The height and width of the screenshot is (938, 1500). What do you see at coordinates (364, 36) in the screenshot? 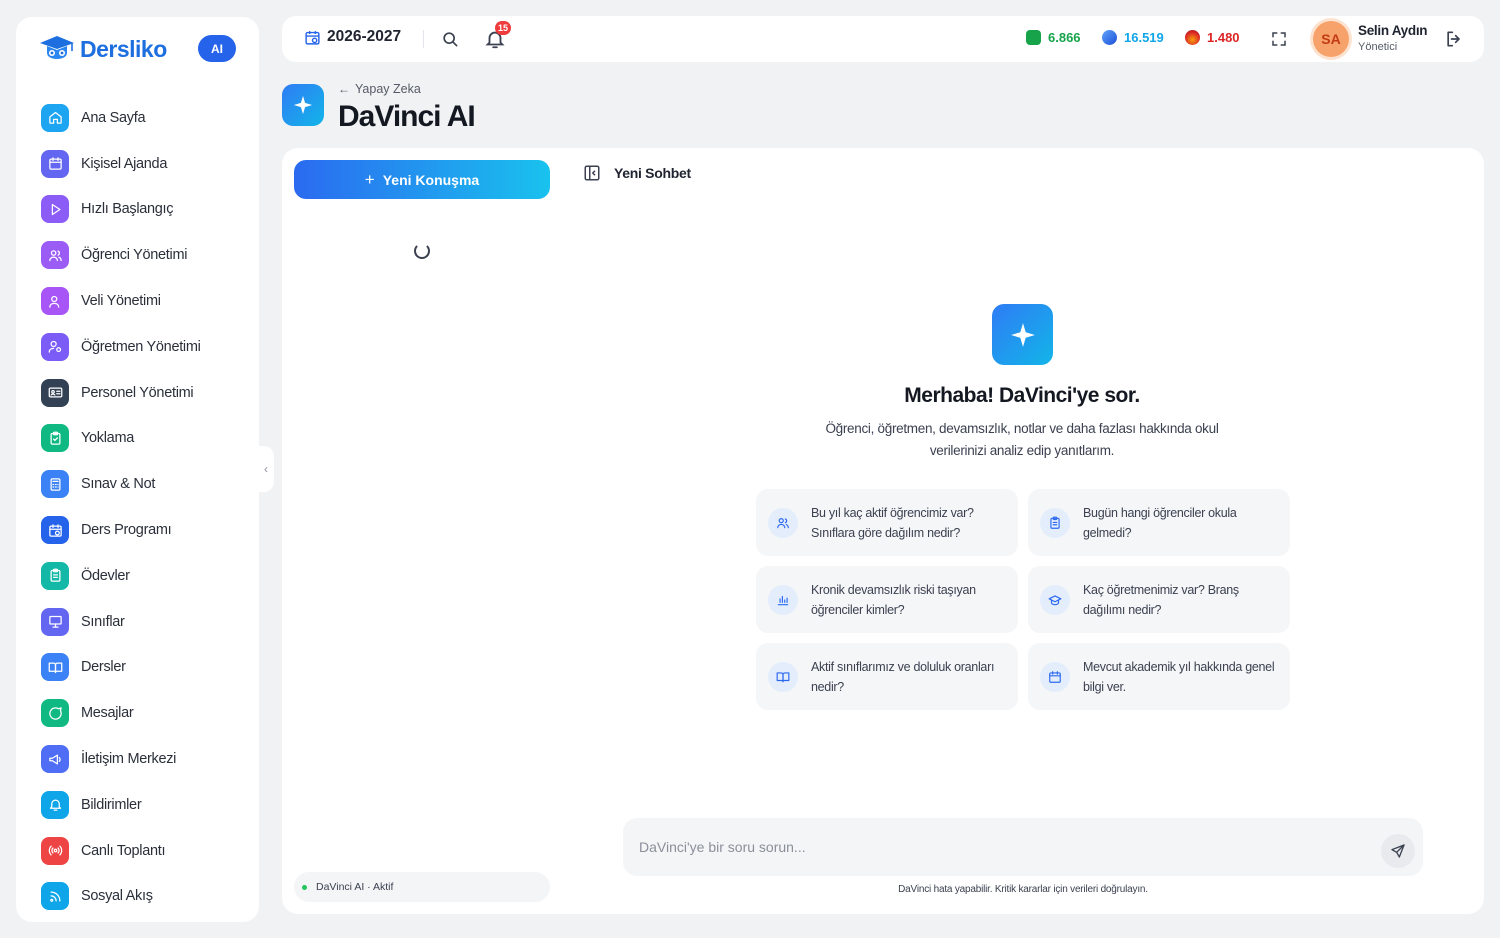
I see `academic-year: 2026-2027` at bounding box center [364, 36].